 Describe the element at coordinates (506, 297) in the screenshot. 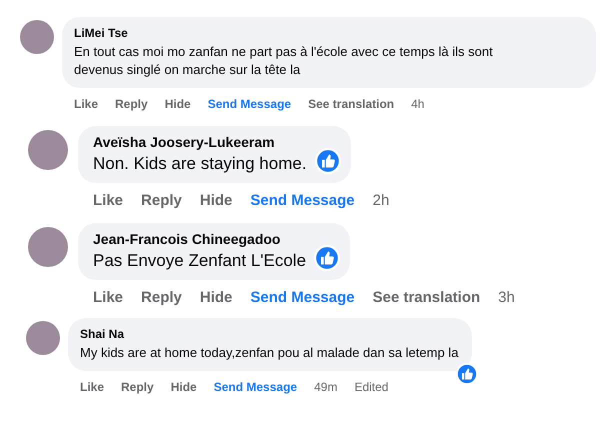

I see `comment-meta: 3h` at that location.